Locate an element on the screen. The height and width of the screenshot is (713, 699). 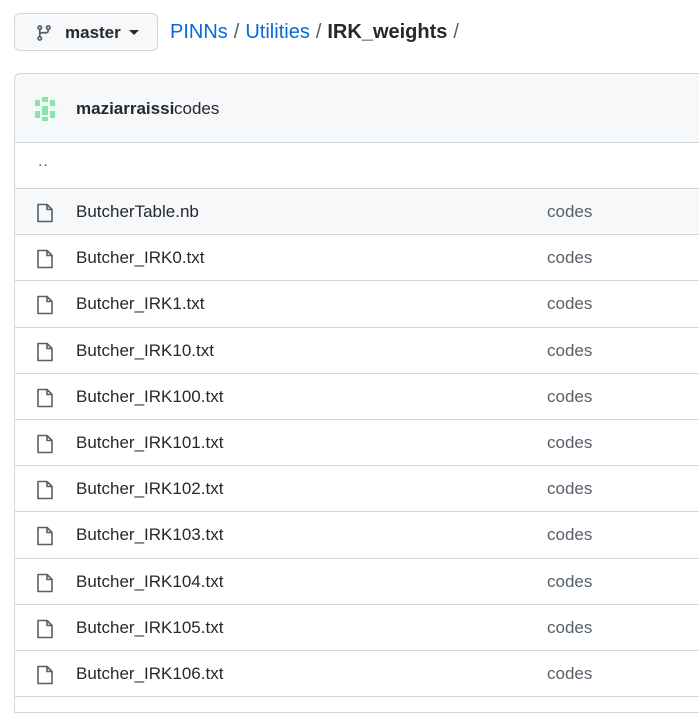
breadcrumb-repo-link: PINNs is located at coordinates (199, 32).